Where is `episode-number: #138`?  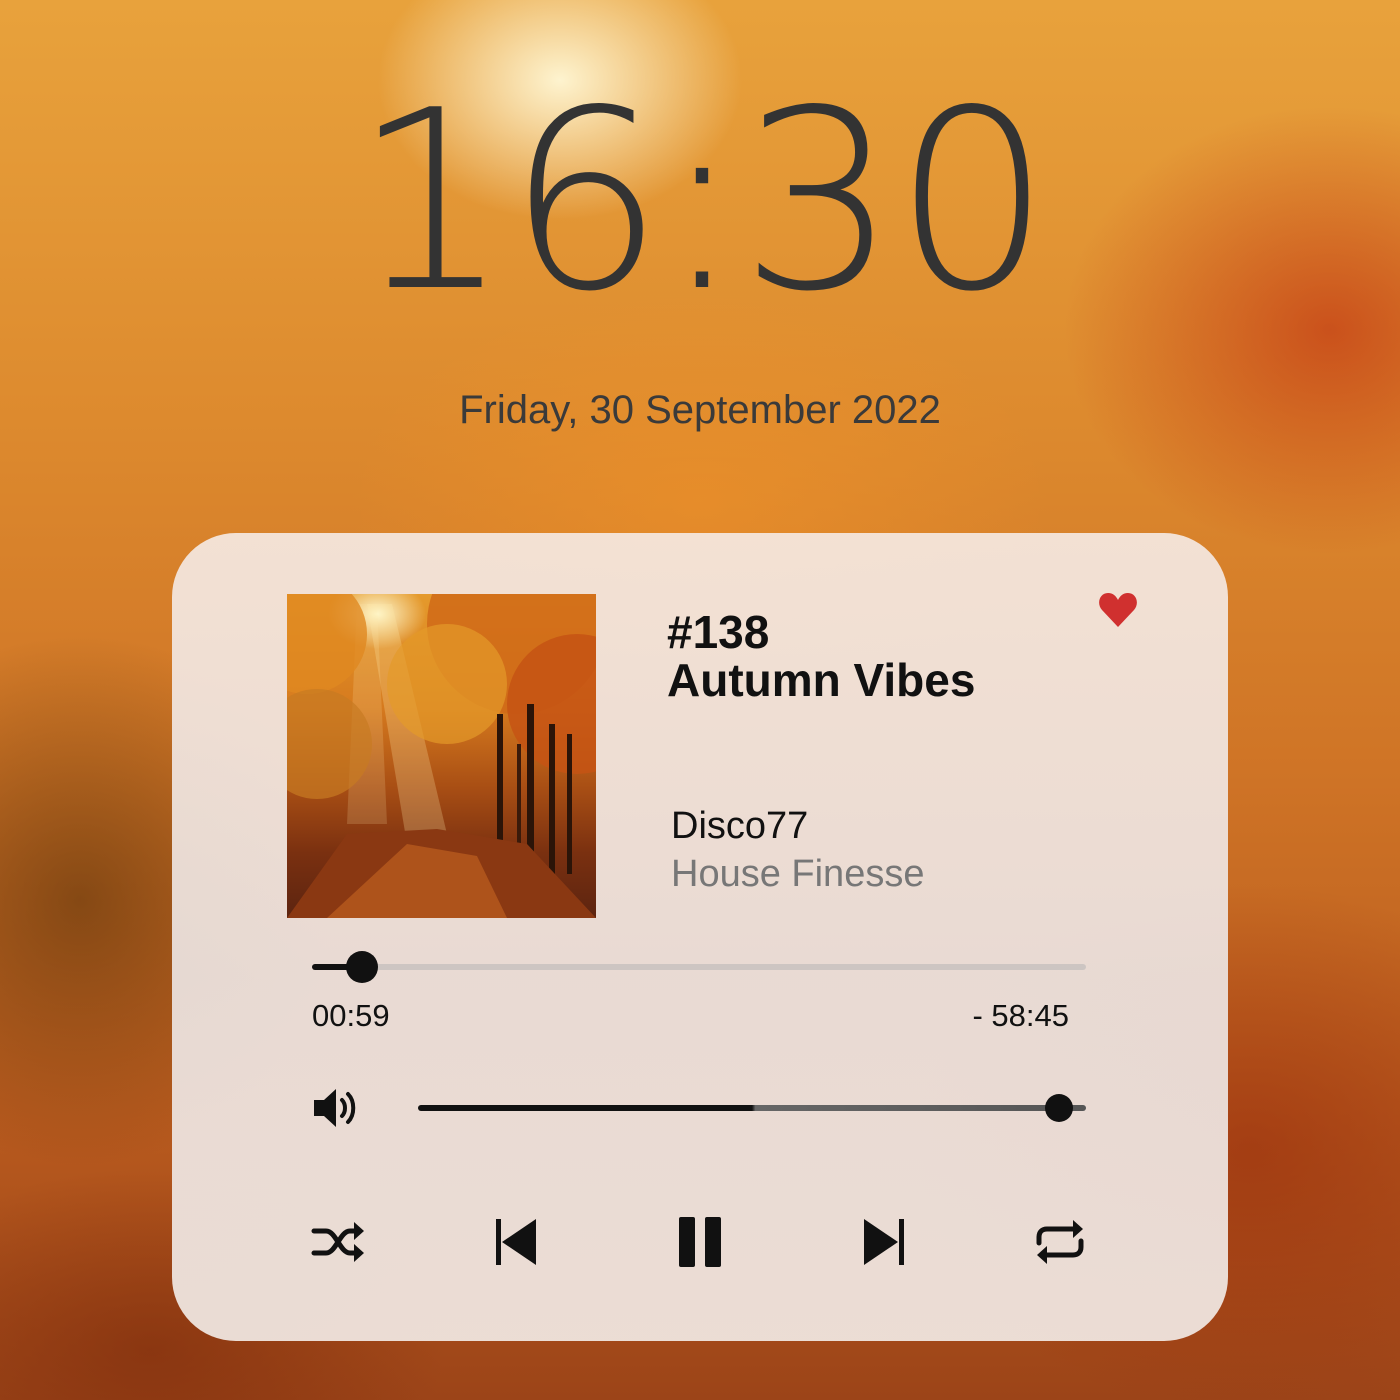 episode-number: #138 is located at coordinates (718, 632).